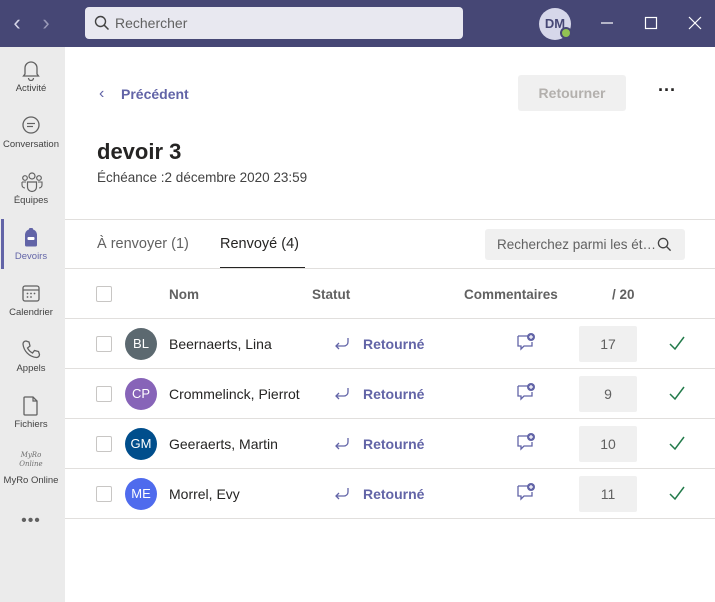 This screenshot has width=715, height=602. I want to click on chevron-left-icon: ‹, so click(102, 93).